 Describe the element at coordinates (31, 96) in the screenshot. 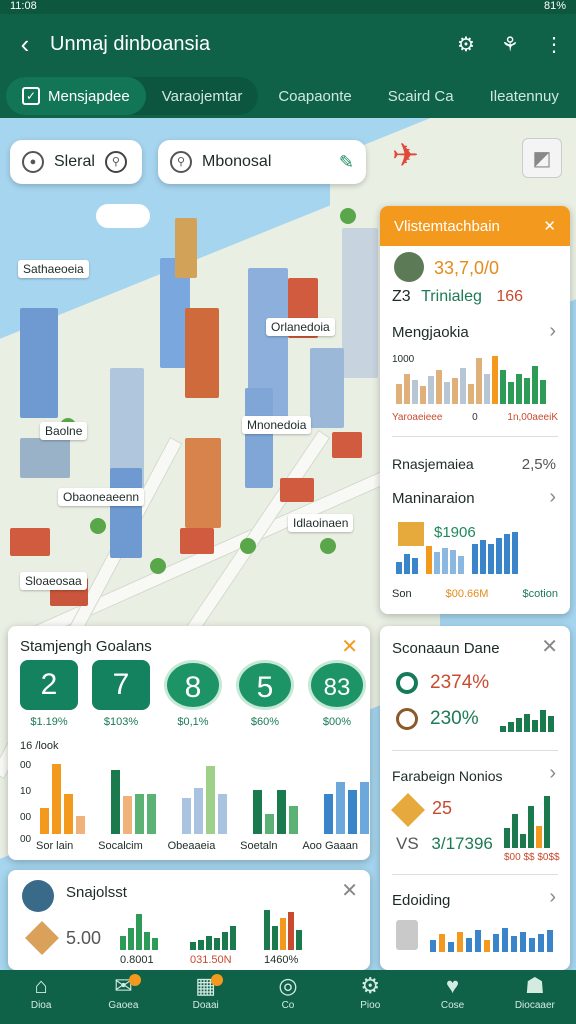

I see `checkbox-icon: ✓` at that location.